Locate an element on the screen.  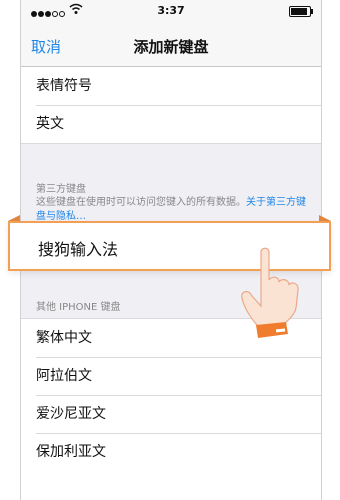
sogou-keyboard-label: 搜狗输入法 is located at coordinates (78, 249).